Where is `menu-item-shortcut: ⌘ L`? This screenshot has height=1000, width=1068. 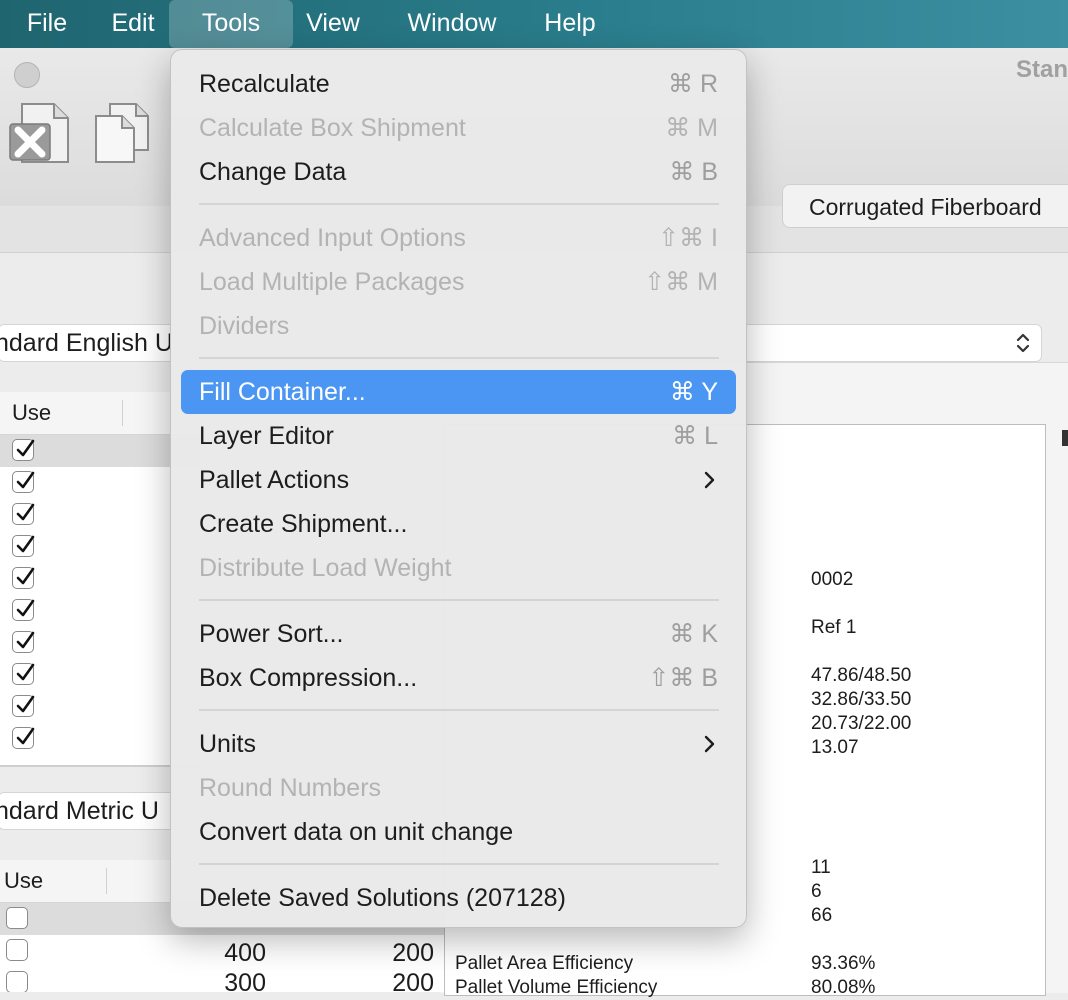 menu-item-shortcut: ⌘ L is located at coordinates (695, 436).